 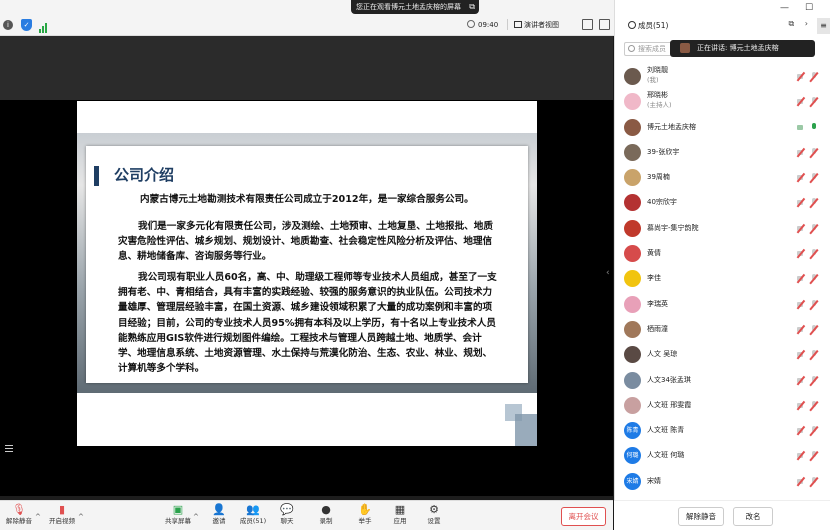 What do you see at coordinates (673, 227) in the screenshot?
I see `member-name: 慕尚宇-集宁韵院` at bounding box center [673, 227].